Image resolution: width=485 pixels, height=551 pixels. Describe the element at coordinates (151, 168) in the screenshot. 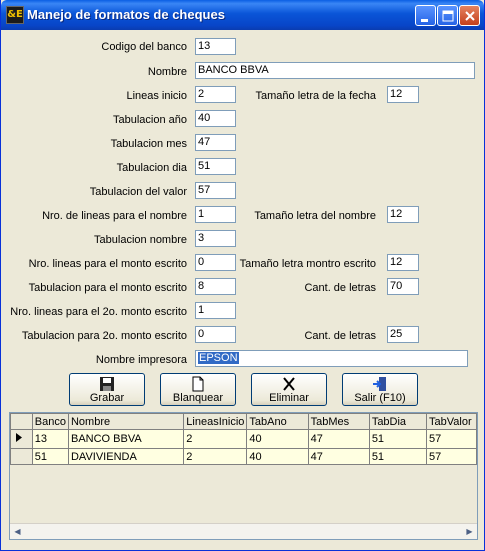

I see `tab-dia-label: Tabulacion dia` at that location.